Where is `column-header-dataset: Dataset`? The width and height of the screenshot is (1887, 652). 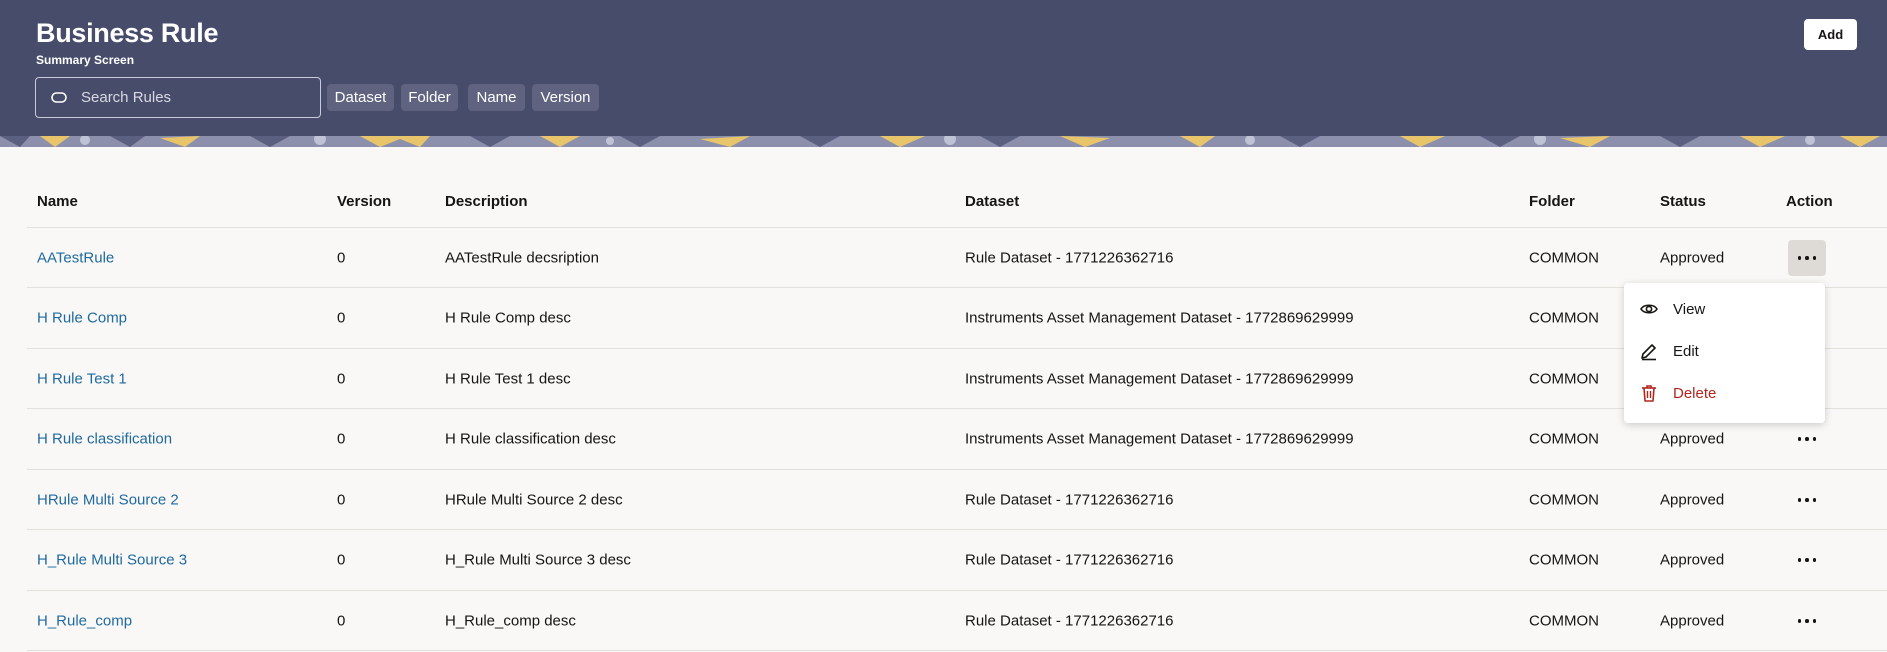
column-header-dataset: Dataset is located at coordinates (992, 201).